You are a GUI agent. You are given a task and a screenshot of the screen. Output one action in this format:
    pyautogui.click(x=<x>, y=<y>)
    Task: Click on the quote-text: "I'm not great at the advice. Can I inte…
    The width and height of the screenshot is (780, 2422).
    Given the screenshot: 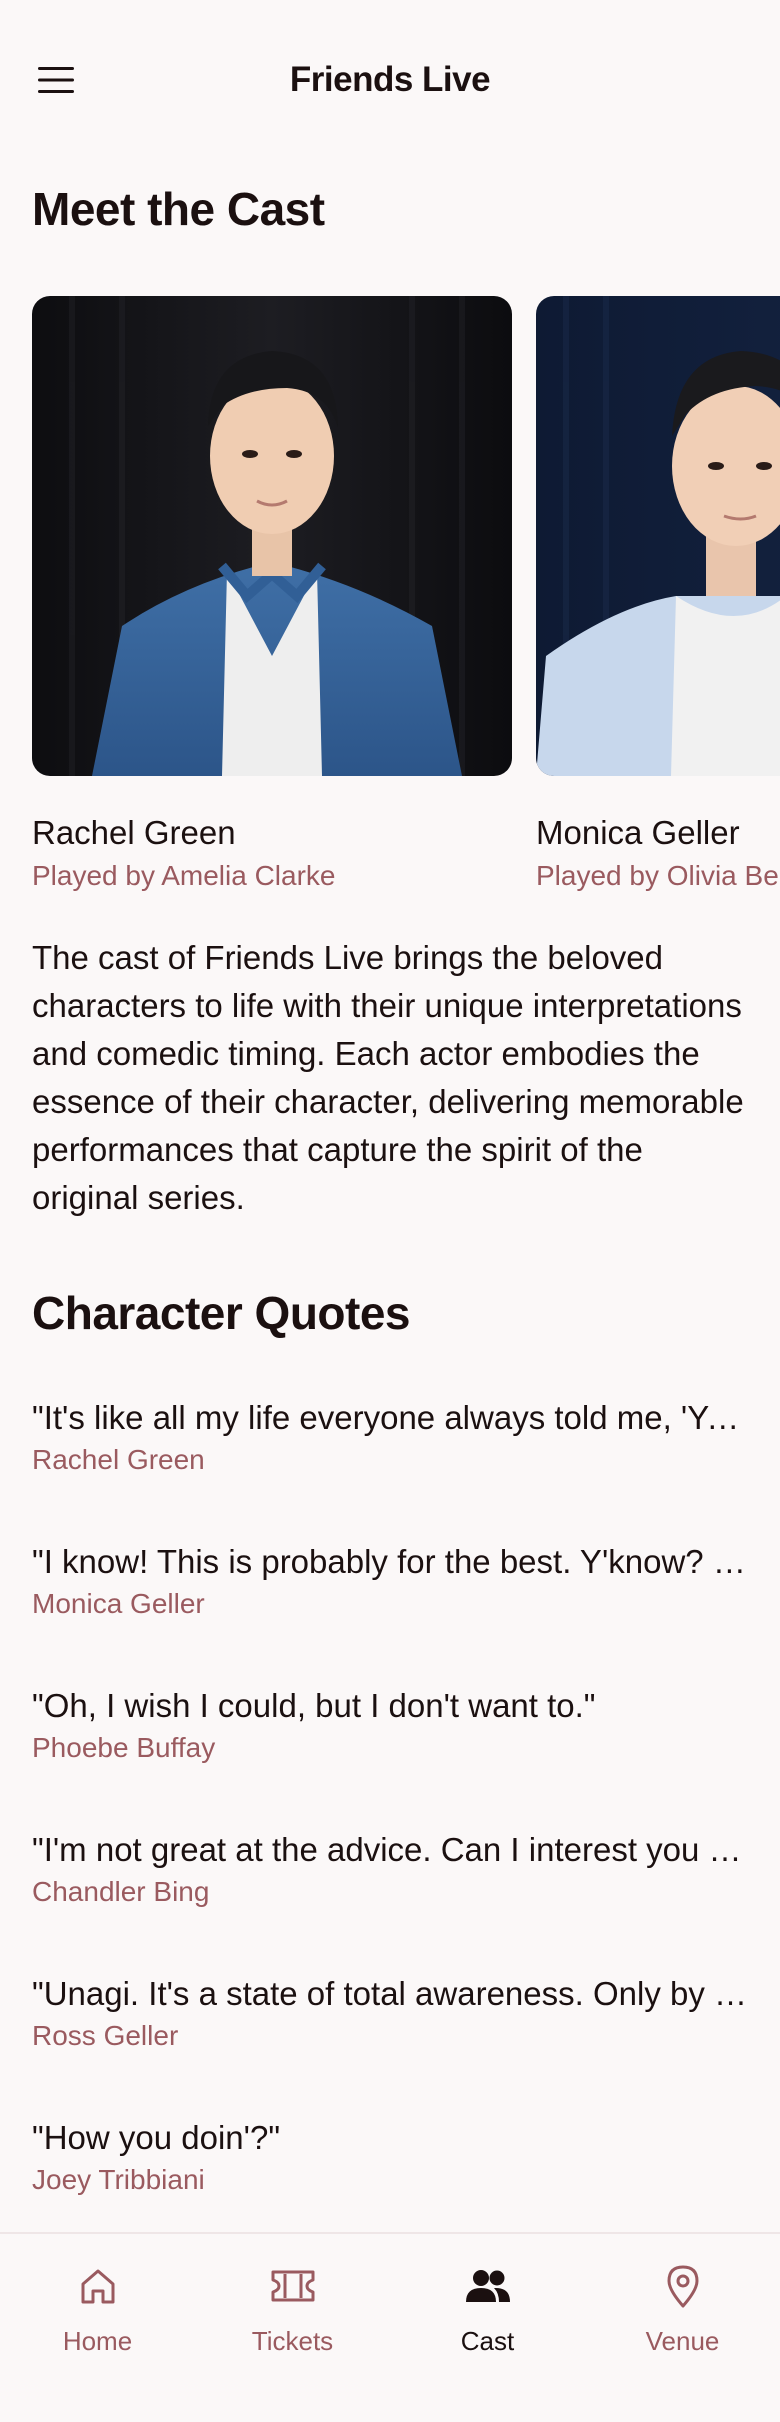 What is the action you would take?
    pyautogui.click(x=390, y=1849)
    